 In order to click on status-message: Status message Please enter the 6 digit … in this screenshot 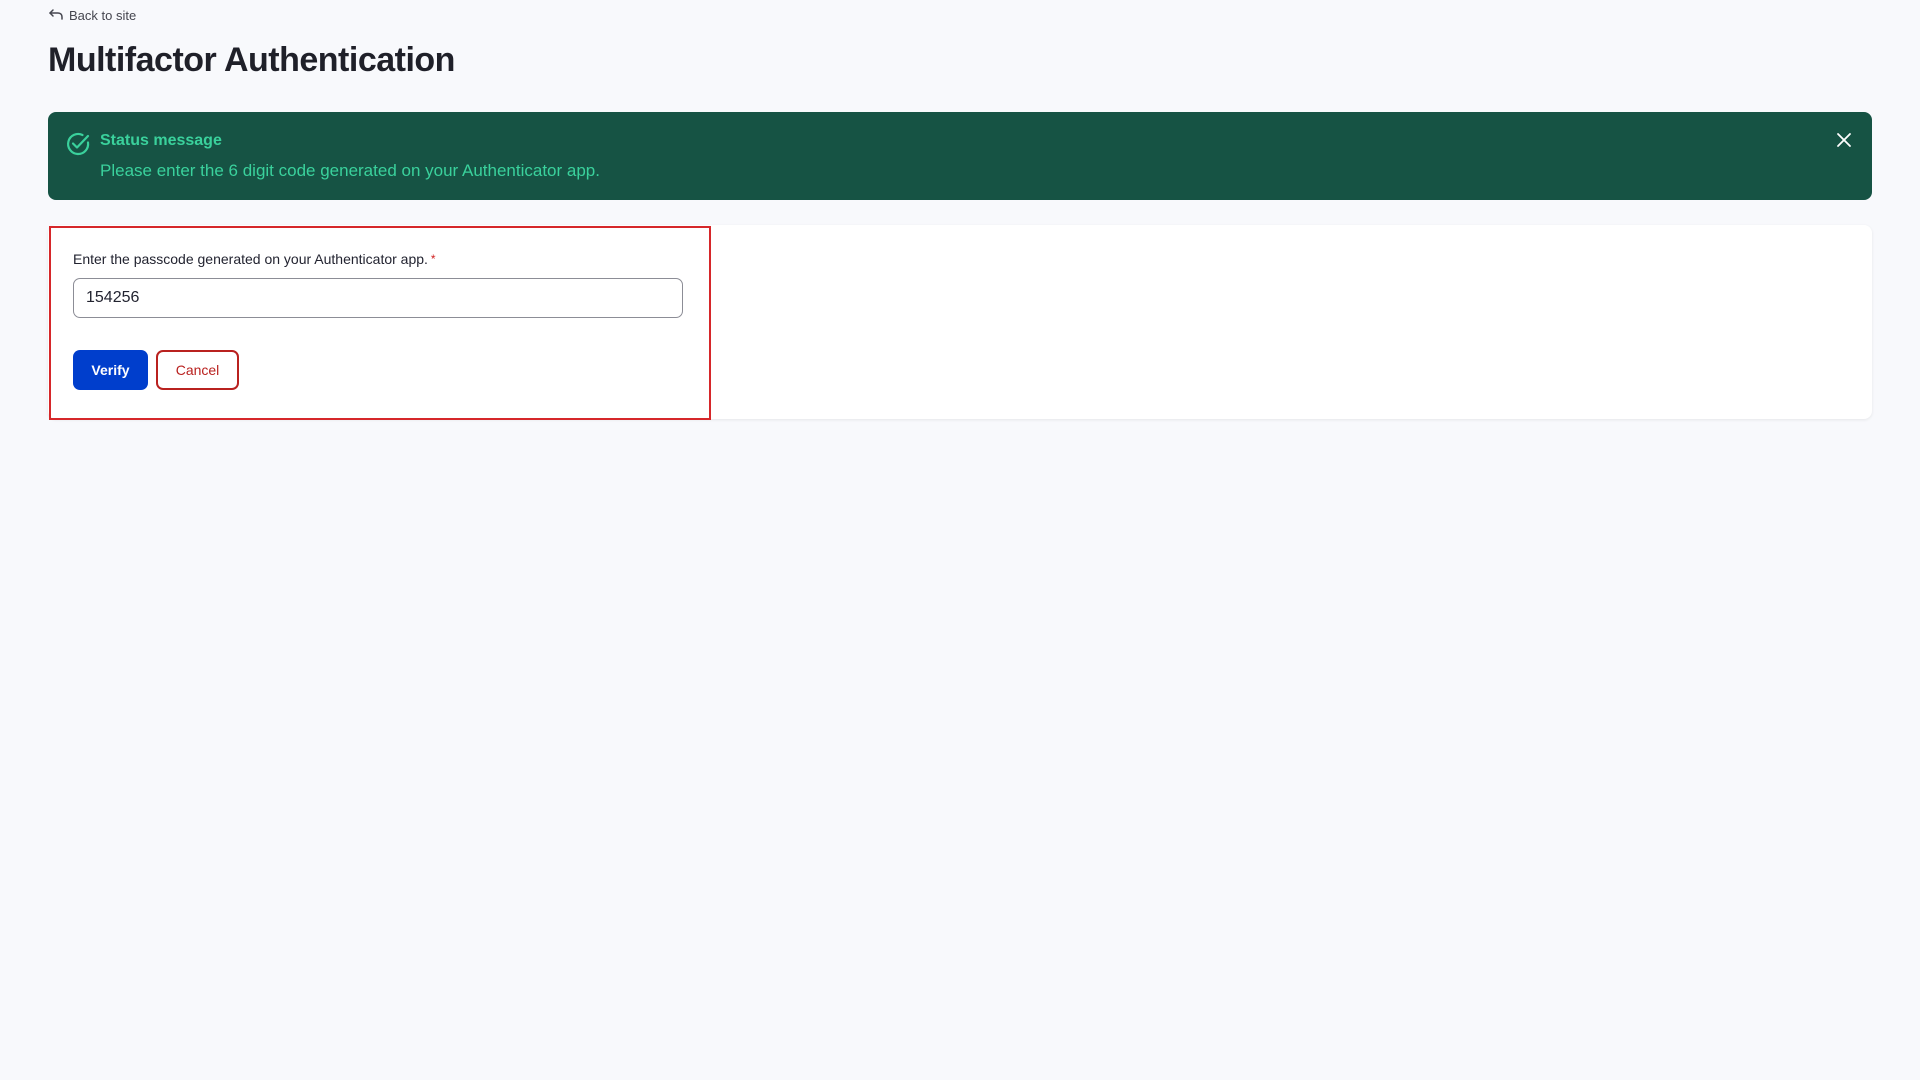, I will do `click(960, 156)`.